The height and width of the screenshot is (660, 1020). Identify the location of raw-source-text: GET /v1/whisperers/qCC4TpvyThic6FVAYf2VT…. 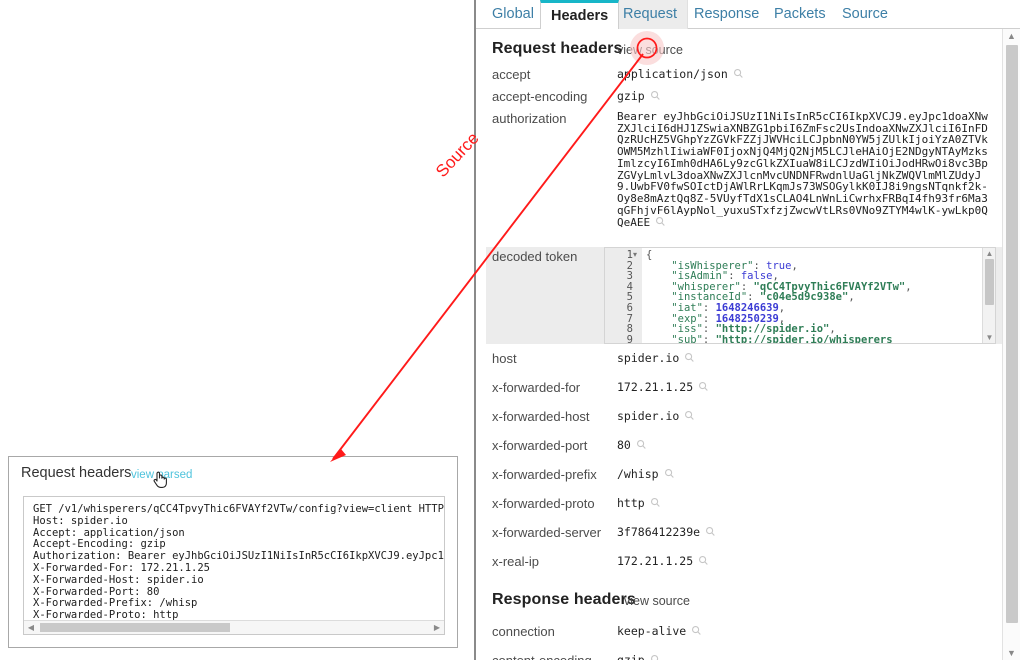
(239, 568).